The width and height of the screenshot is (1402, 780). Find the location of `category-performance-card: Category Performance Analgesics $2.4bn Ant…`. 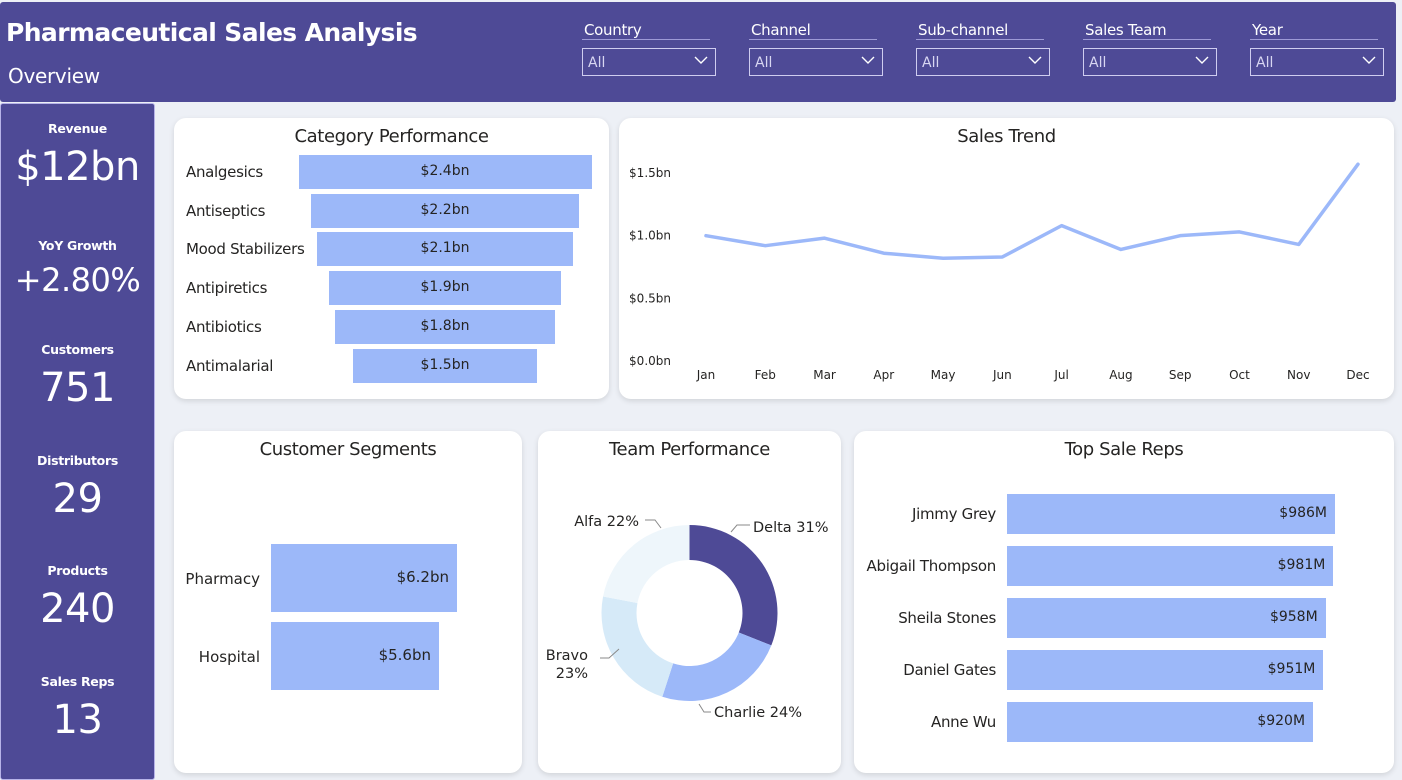

category-performance-card: Category Performance Analgesics $2.4bn Ant… is located at coordinates (391, 258).